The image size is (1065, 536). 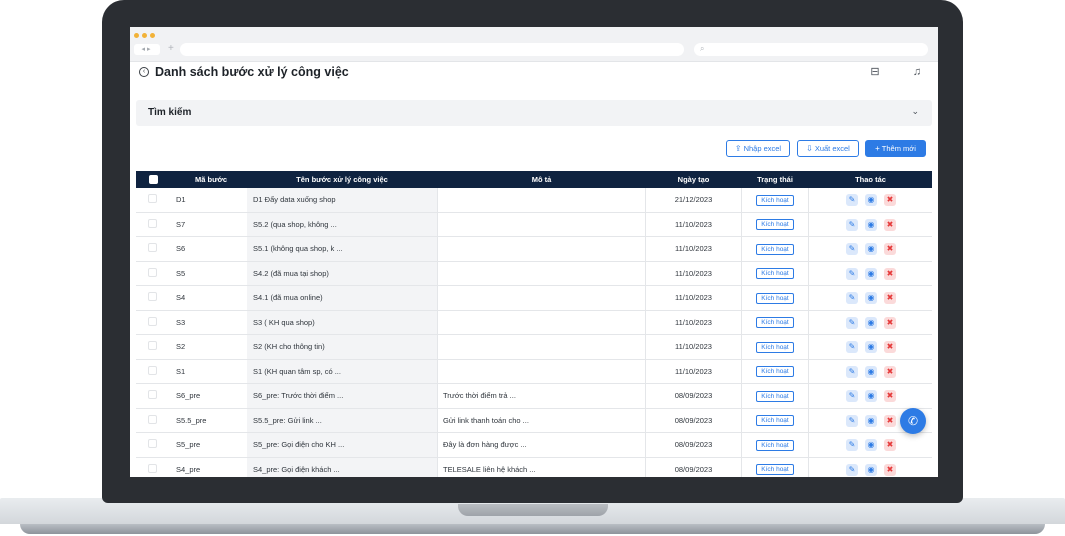 I want to click on url-bar, so click(x=432, y=49).